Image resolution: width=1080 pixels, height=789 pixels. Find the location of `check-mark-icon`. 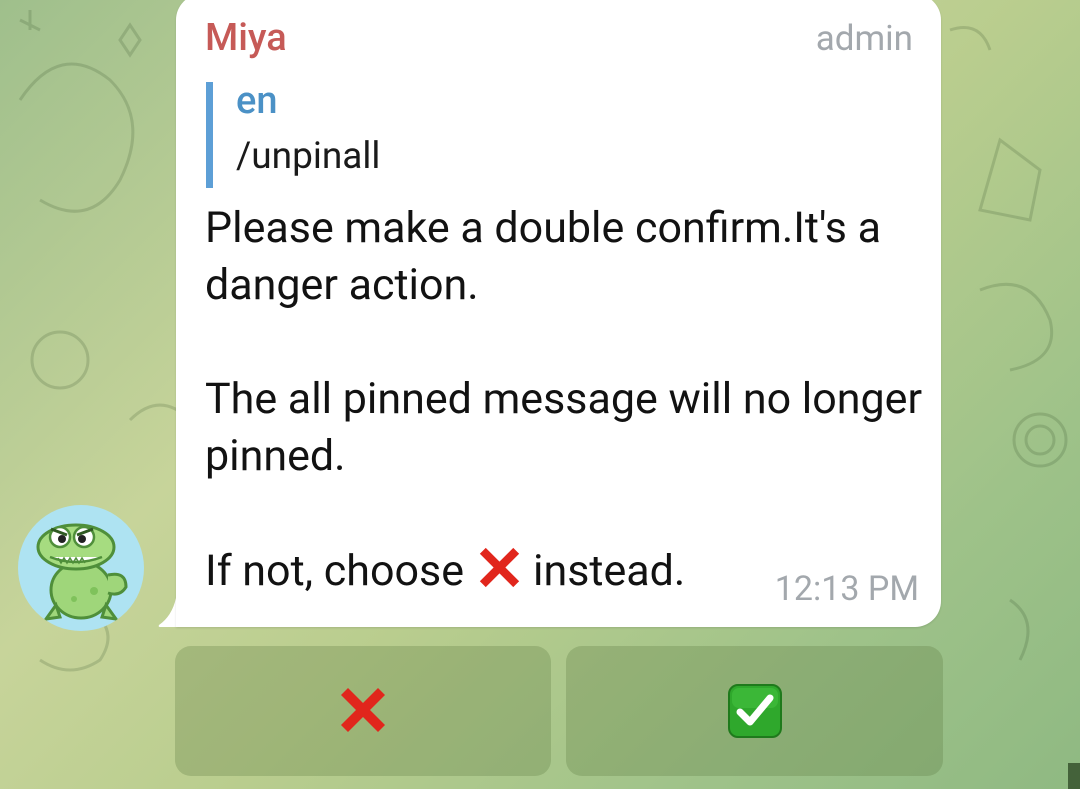

check-mark-icon is located at coordinates (754, 711).